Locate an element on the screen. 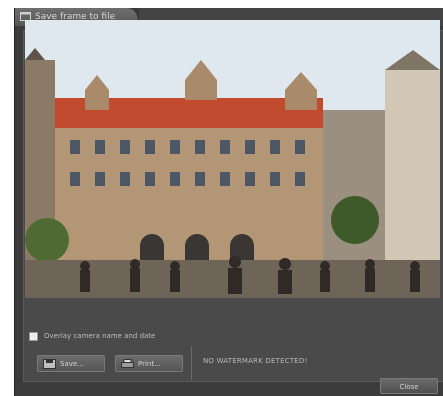 Image resolution: width=443 pixels, height=396 pixels. watermark-status: NO WATERMARK DETECTED! is located at coordinates (255, 361).